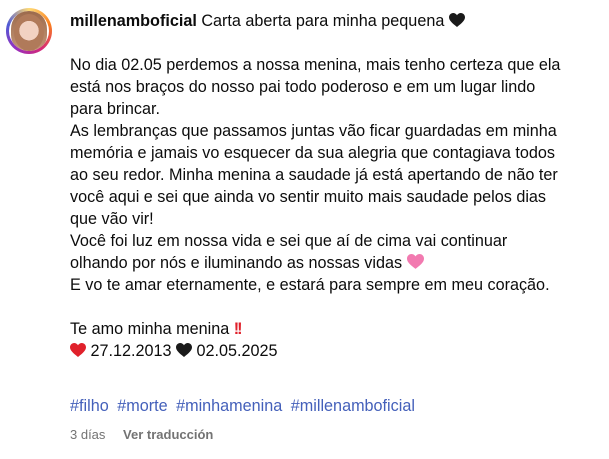 This screenshot has height=459, width=609. Describe the element at coordinates (168, 434) in the screenshot. I see `see-translation-button: Ver traducción` at that location.